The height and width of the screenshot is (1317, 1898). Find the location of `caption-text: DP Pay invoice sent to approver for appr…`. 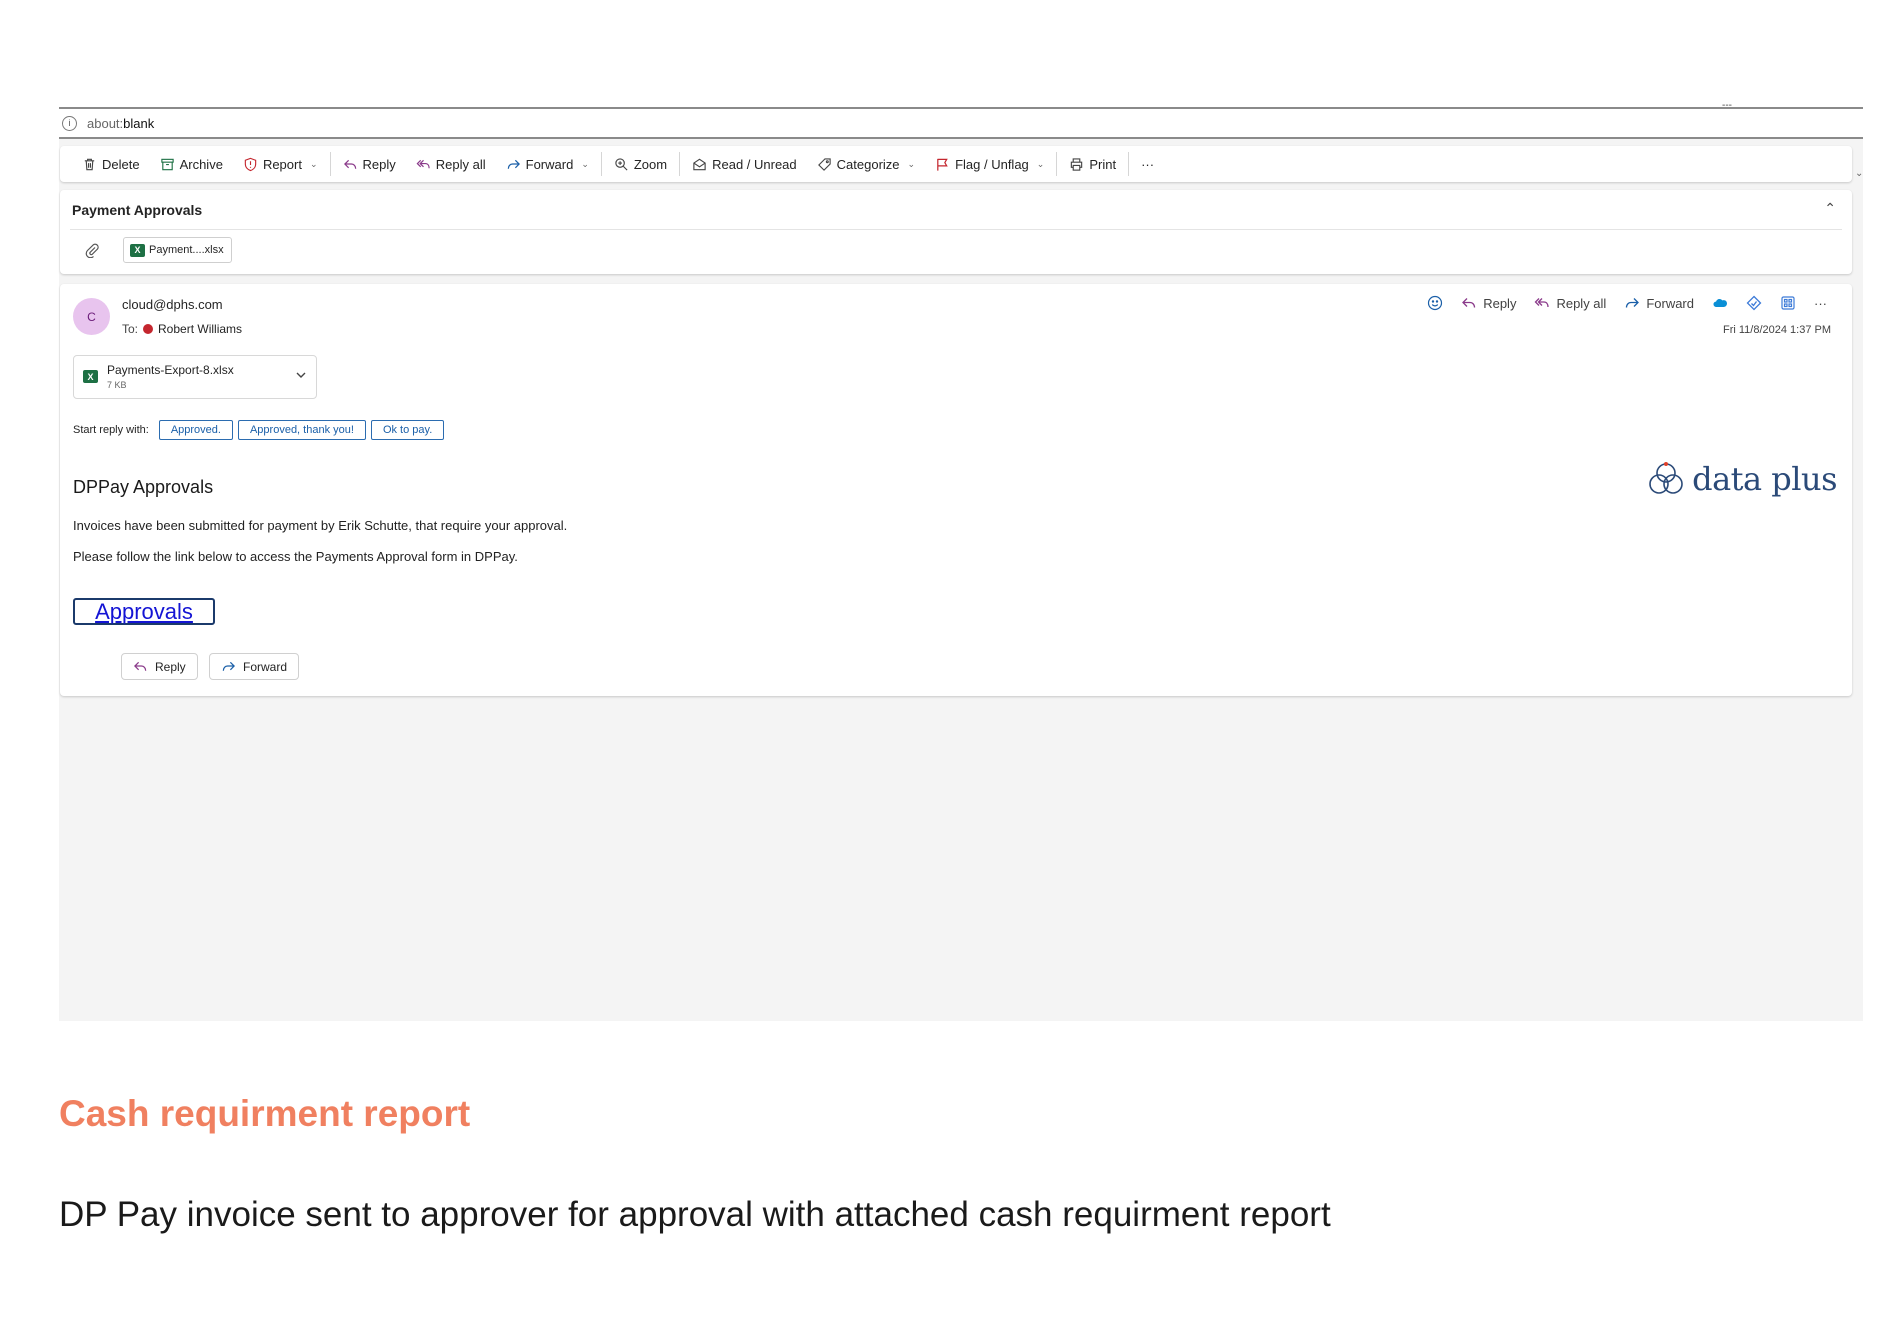

caption-text: DP Pay invoice sent to approver for appr… is located at coordinates (695, 1214).